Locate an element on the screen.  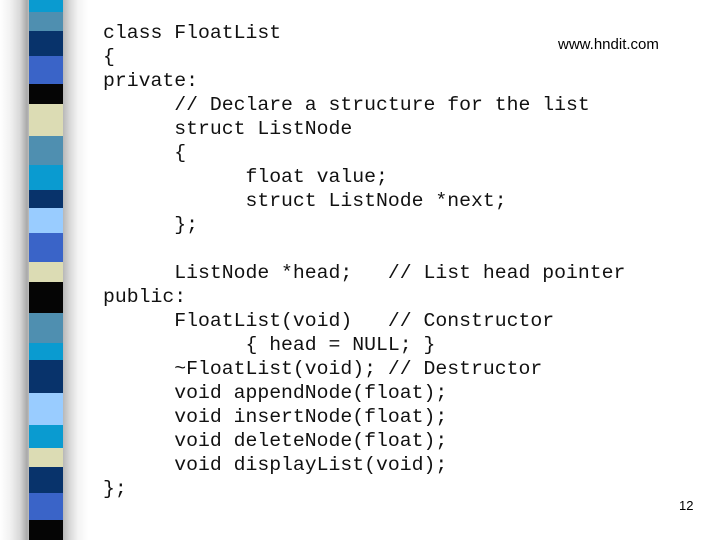
code-line: struct ListNode *next; is located at coordinates (305, 201).